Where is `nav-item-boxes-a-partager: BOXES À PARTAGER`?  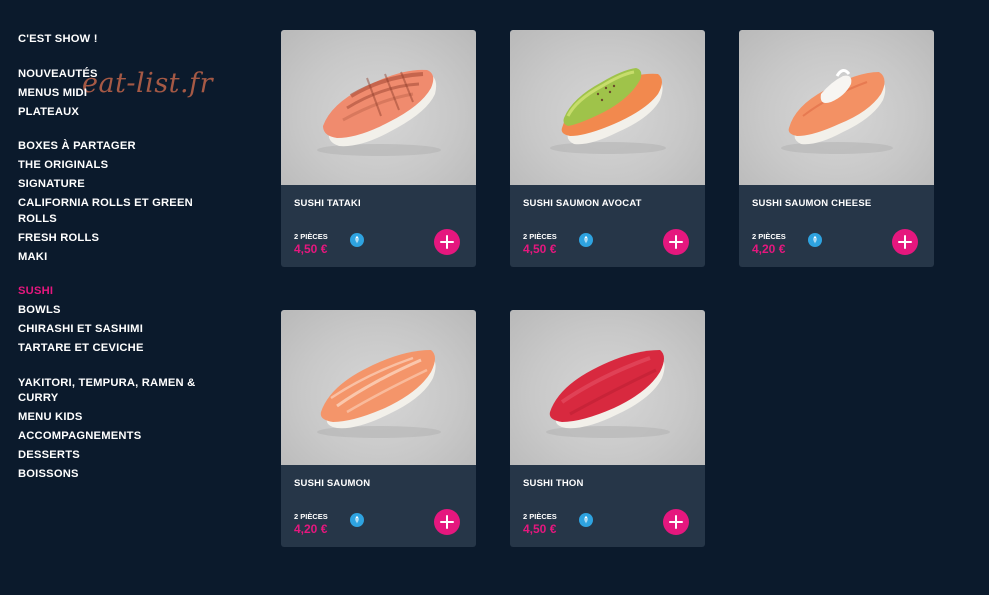 nav-item-boxes-a-partager: BOXES À PARTAGER is located at coordinates (118, 147).